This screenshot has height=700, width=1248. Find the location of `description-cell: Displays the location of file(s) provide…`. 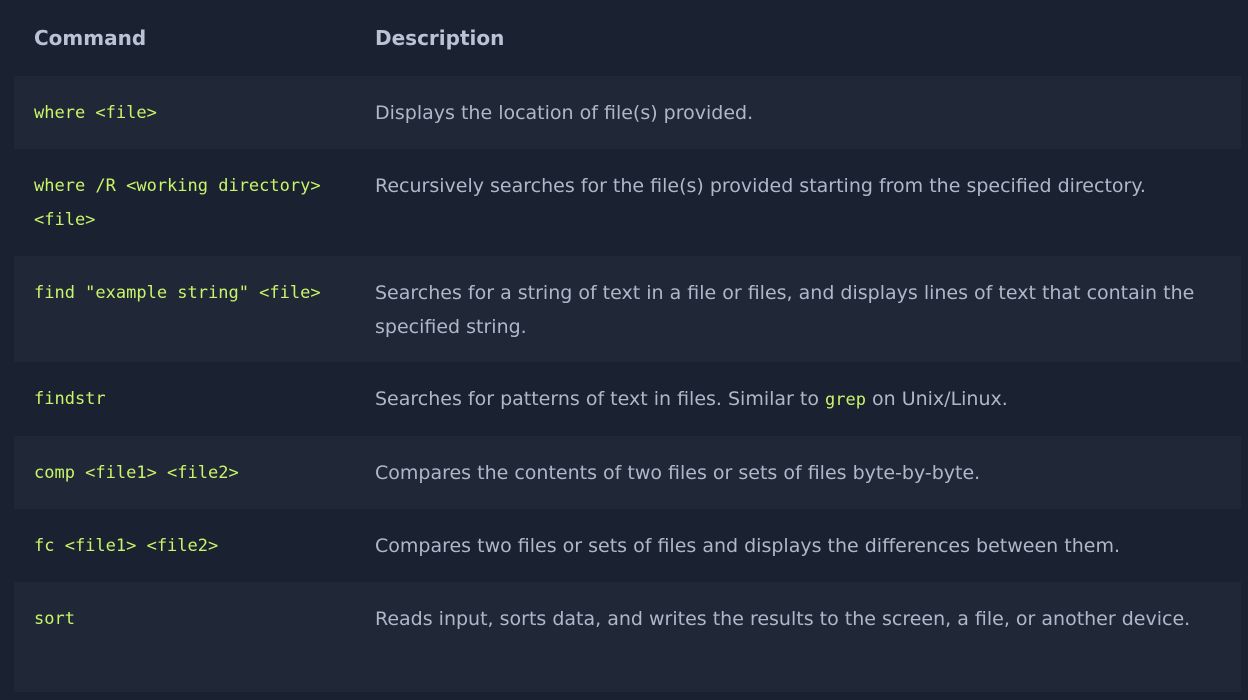

description-cell: Displays the location of file(s) provide… is located at coordinates (808, 113).